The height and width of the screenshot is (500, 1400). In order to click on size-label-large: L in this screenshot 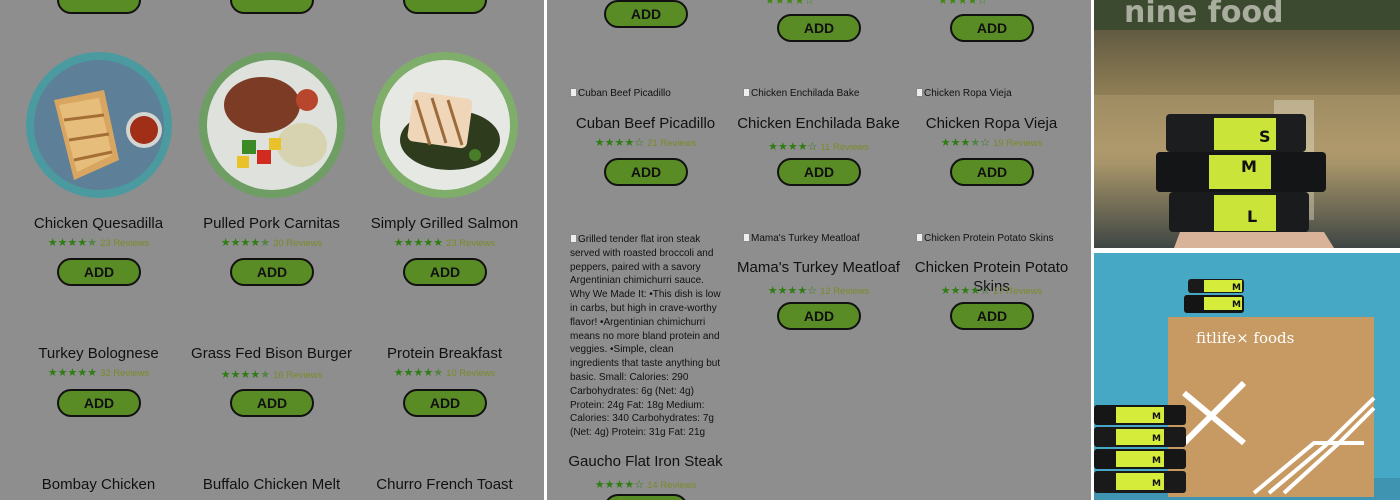, I will do `click(1252, 216)`.